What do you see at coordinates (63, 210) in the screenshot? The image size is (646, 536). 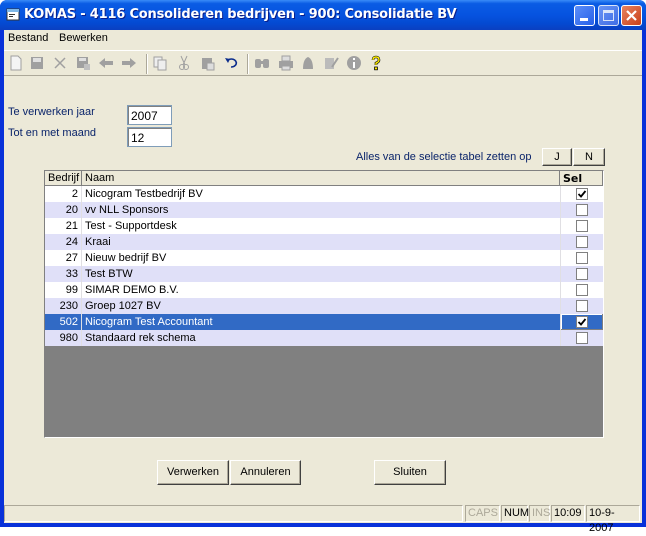 I see `cell-bedrijf: 20` at bounding box center [63, 210].